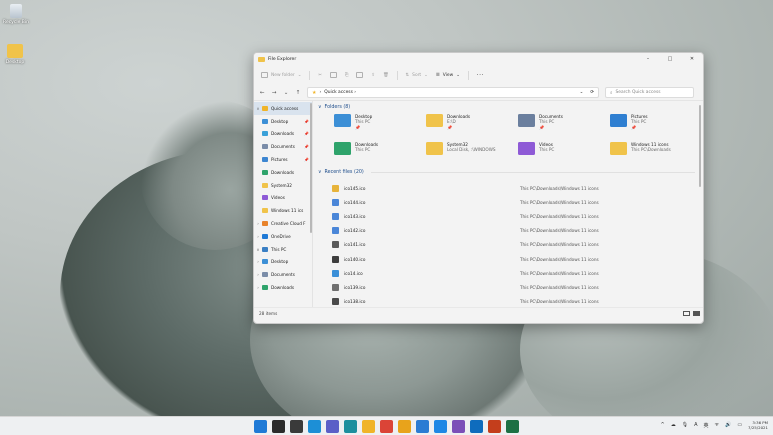 This screenshot has height=435, width=773. Describe the element at coordinates (564, 124) in the screenshot. I see `folder-tile: Documents This PC 📌` at that location.